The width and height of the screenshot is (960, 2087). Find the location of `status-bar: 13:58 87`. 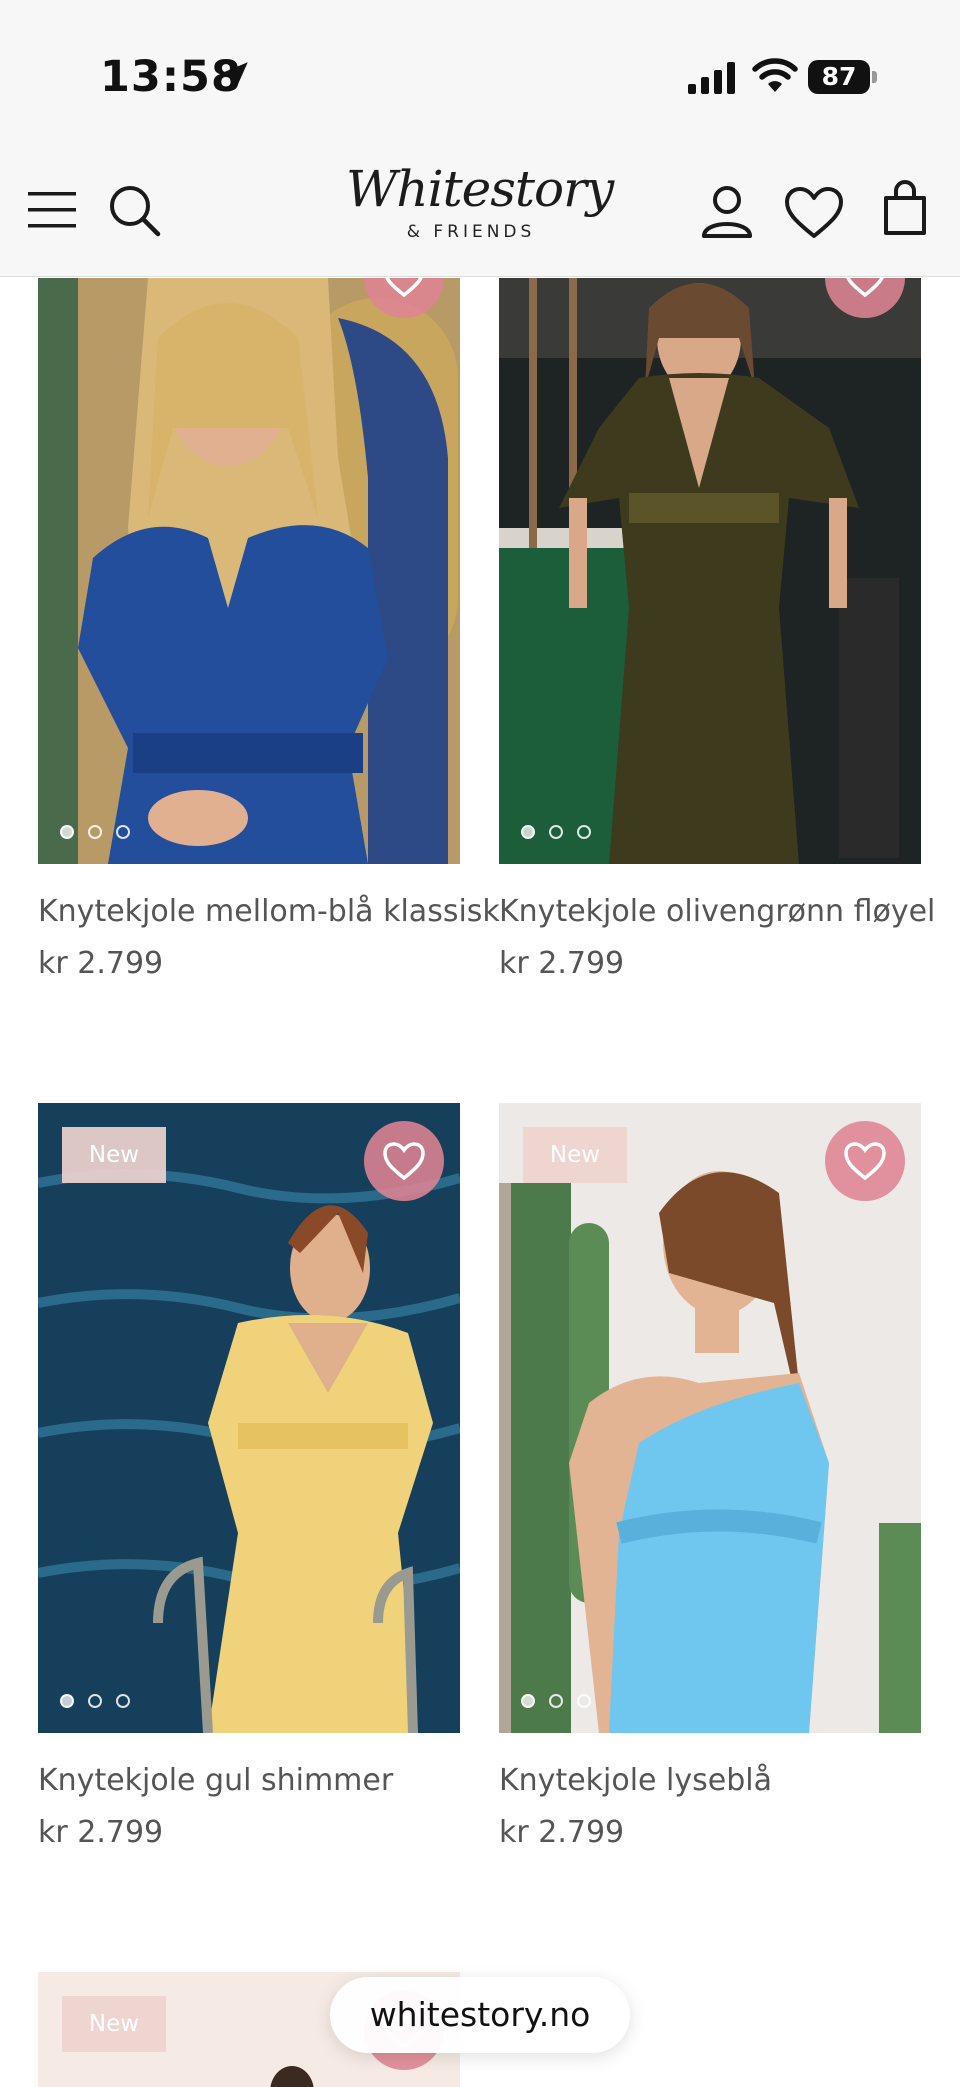

status-bar: 13:58 87 is located at coordinates (480, 75).